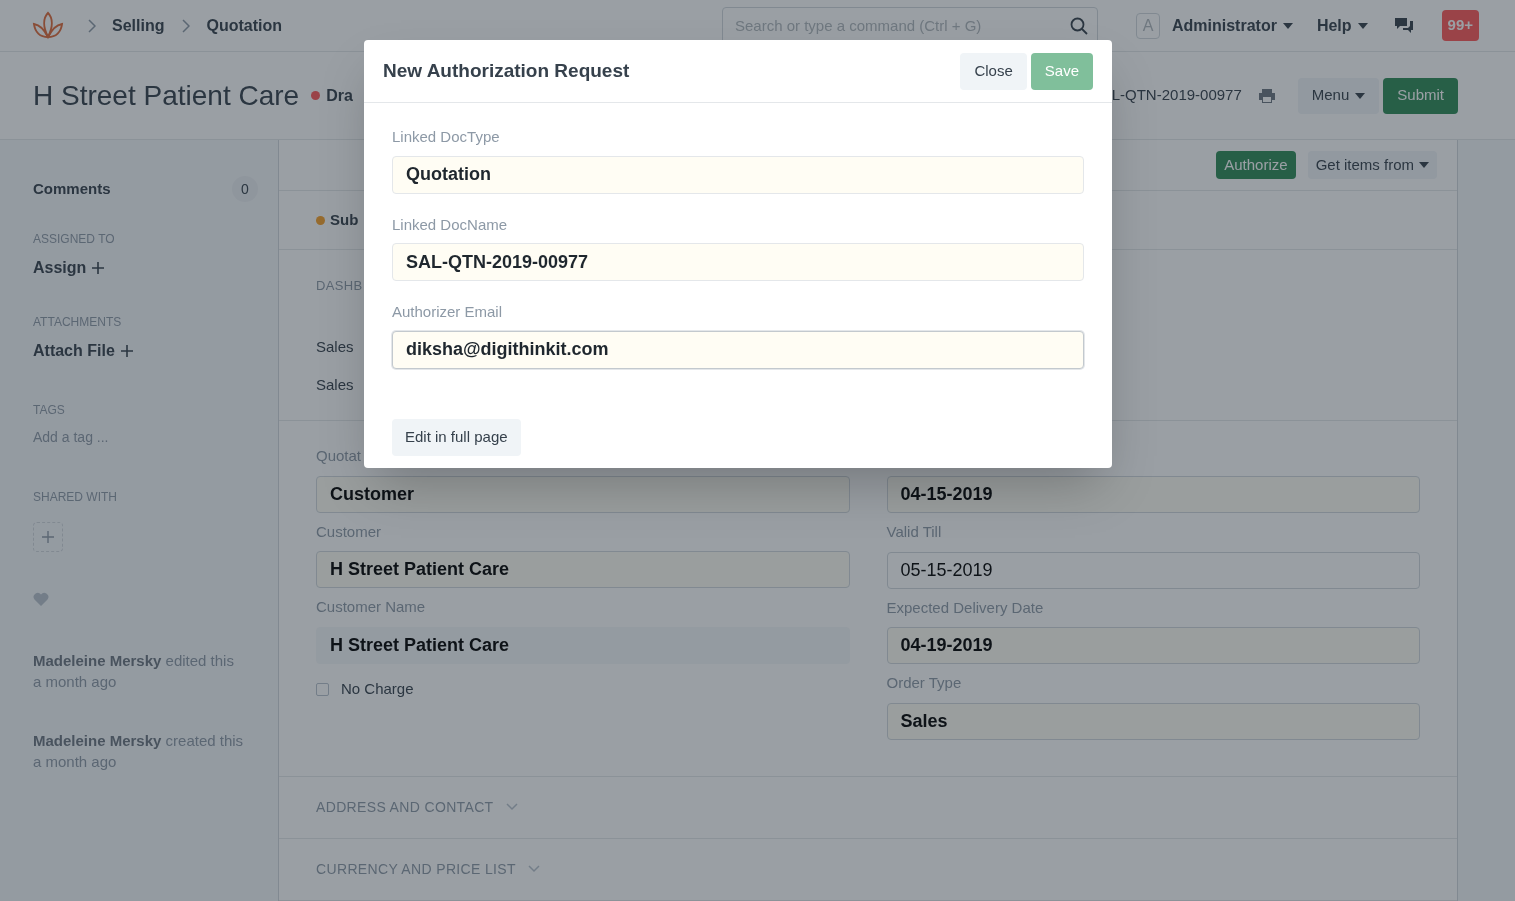  I want to click on help-menu: Help, so click(1342, 25).